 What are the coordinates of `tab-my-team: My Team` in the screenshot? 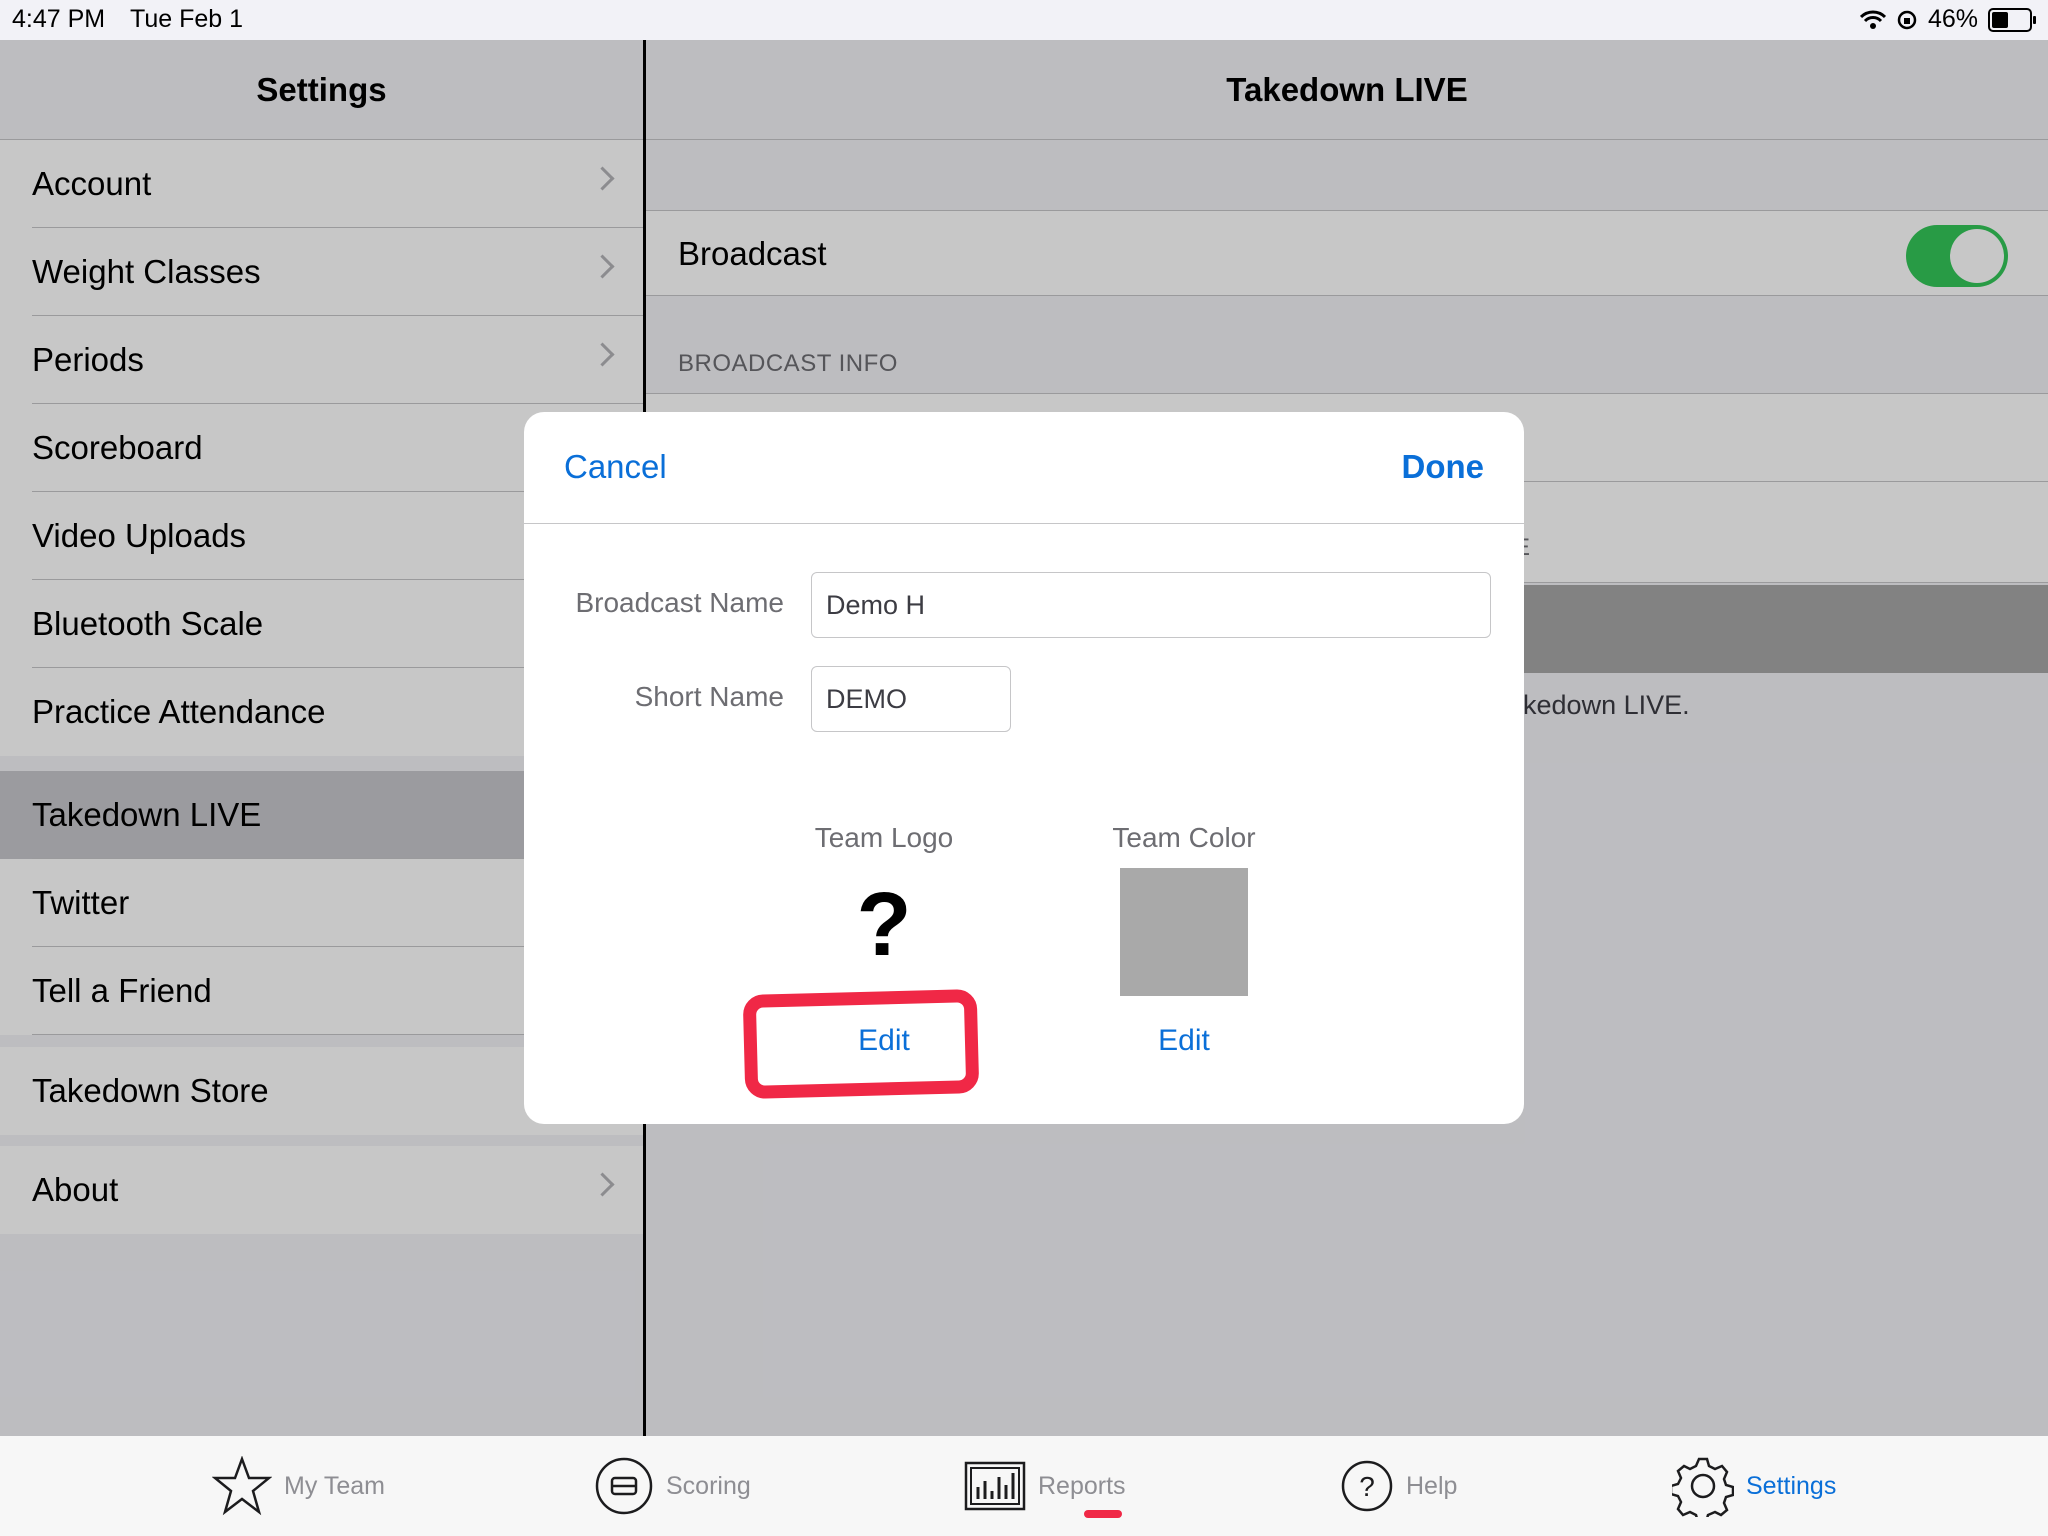 It's located at (298, 1486).